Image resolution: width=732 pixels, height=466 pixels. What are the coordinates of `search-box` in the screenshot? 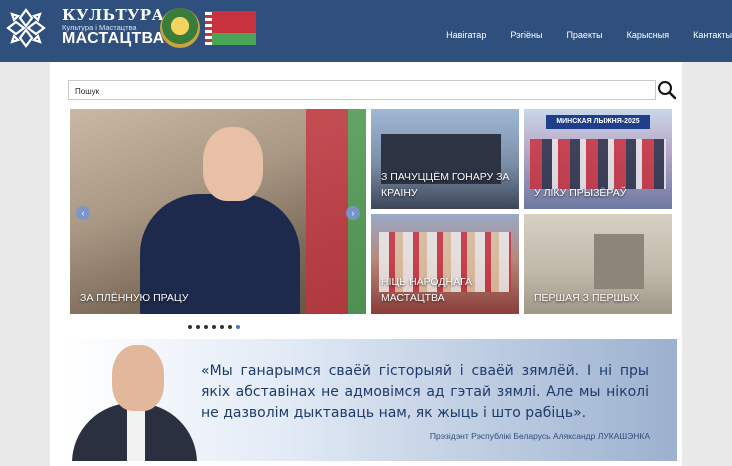 It's located at (362, 90).